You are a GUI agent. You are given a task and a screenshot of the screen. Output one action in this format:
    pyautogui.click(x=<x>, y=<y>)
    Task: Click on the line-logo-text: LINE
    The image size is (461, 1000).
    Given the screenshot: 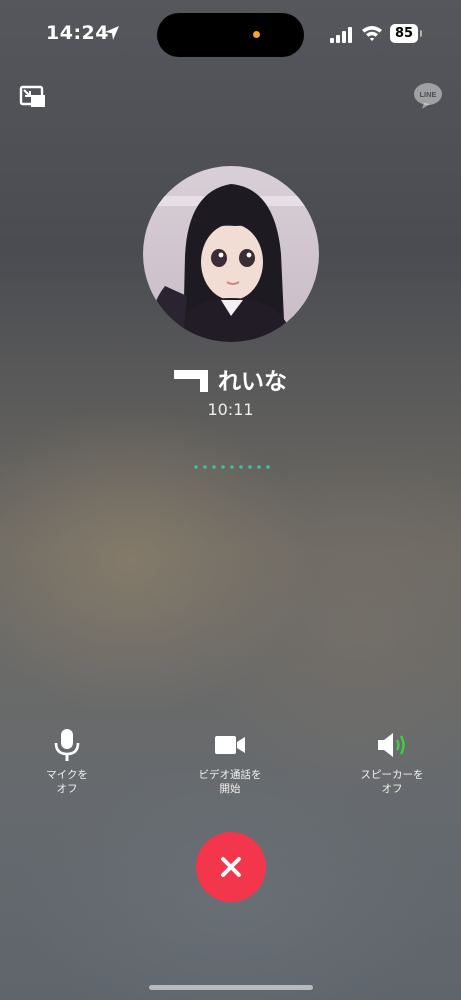 What is the action you would take?
    pyautogui.click(x=427, y=94)
    